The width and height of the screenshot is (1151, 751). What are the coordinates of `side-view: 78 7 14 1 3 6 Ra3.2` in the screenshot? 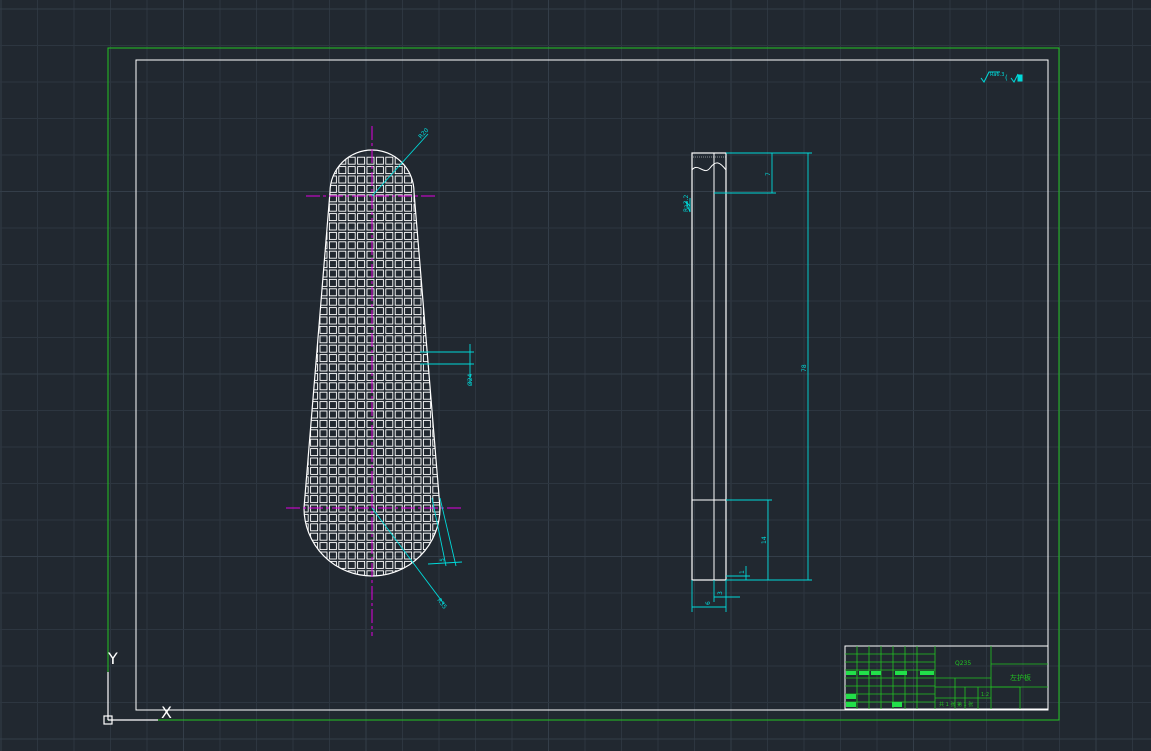 It's located at (747, 382).